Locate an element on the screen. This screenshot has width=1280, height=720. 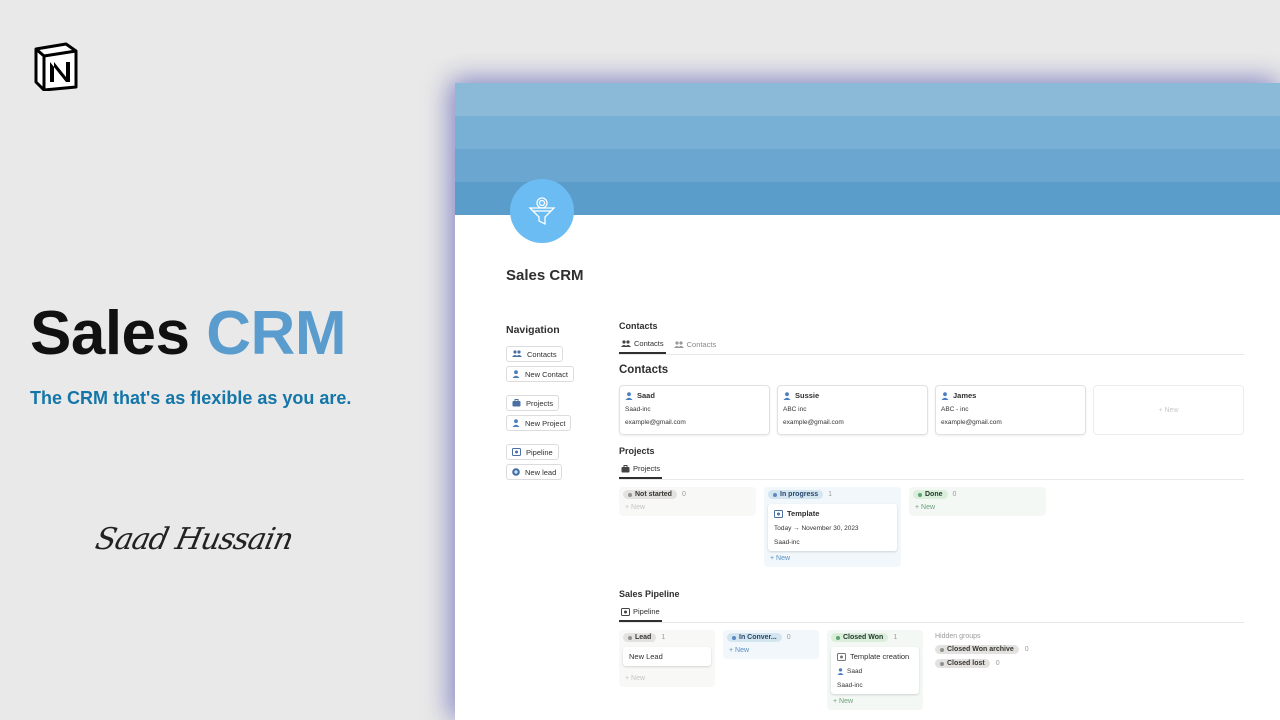
pipeline-section-title: Sales Pipeline is located at coordinates (649, 594).